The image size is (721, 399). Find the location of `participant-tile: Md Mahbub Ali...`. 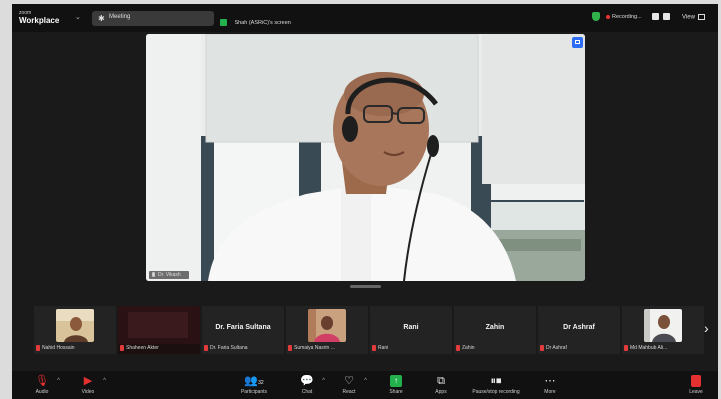

participant-tile: Md Mahbub Ali... is located at coordinates (663, 330).